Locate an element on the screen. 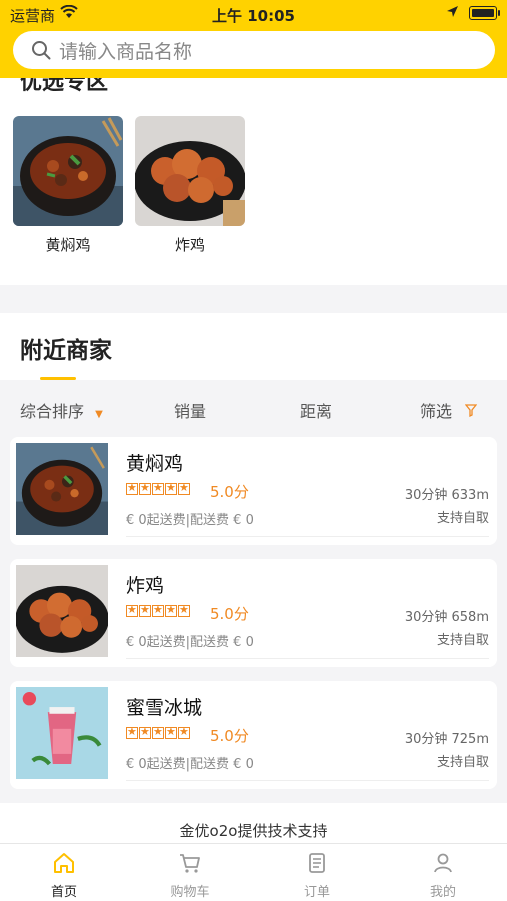 Image resolution: width=507 pixels, height=901 pixels. recommend-item-name: 黄焖鸡 is located at coordinates (68, 245).